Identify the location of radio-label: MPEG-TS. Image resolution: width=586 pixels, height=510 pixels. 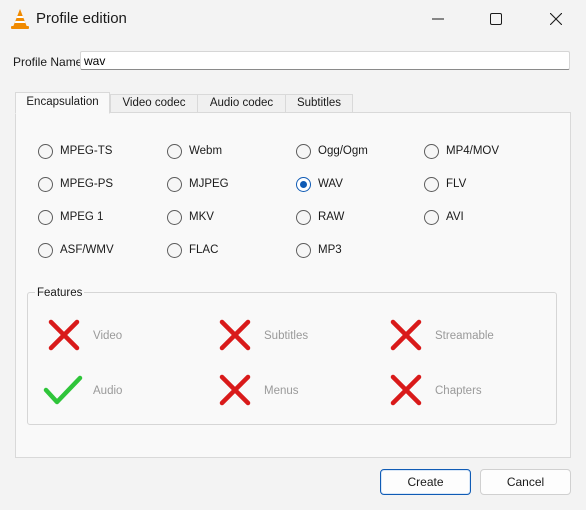
(86, 151).